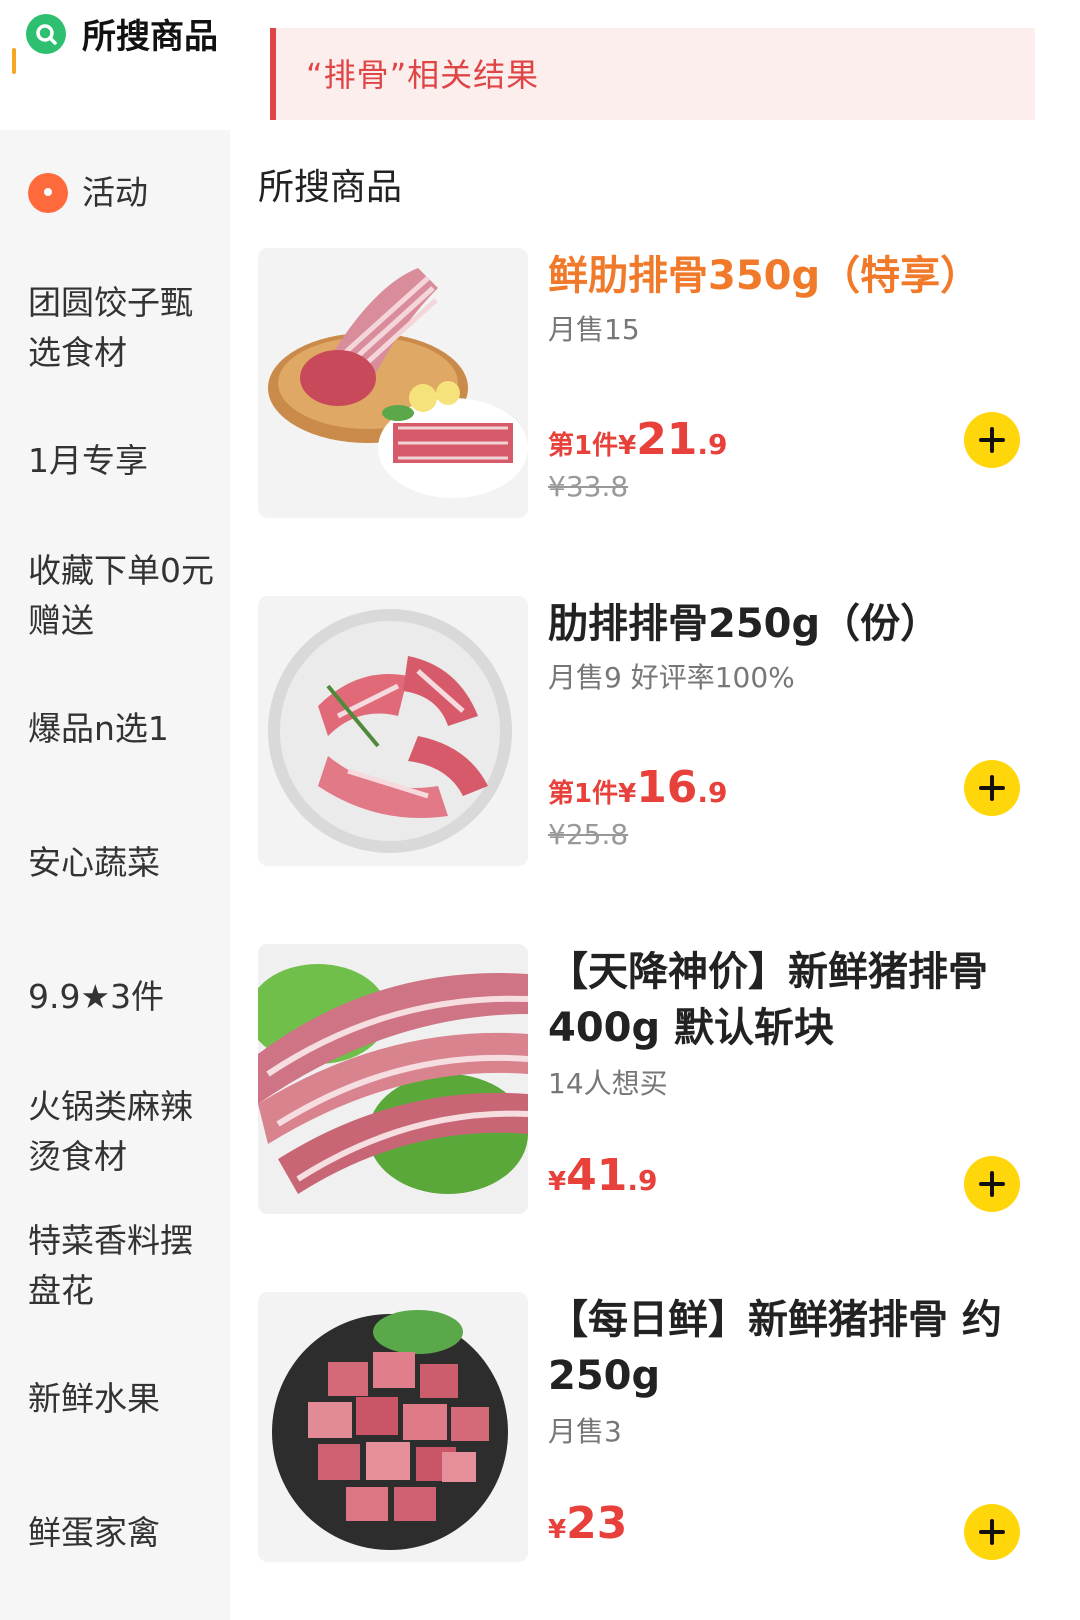 Image resolution: width=1080 pixels, height=1620 pixels. I want to click on sidebar-item-favorite-gift: 收藏下单0元赠送, so click(123, 596).